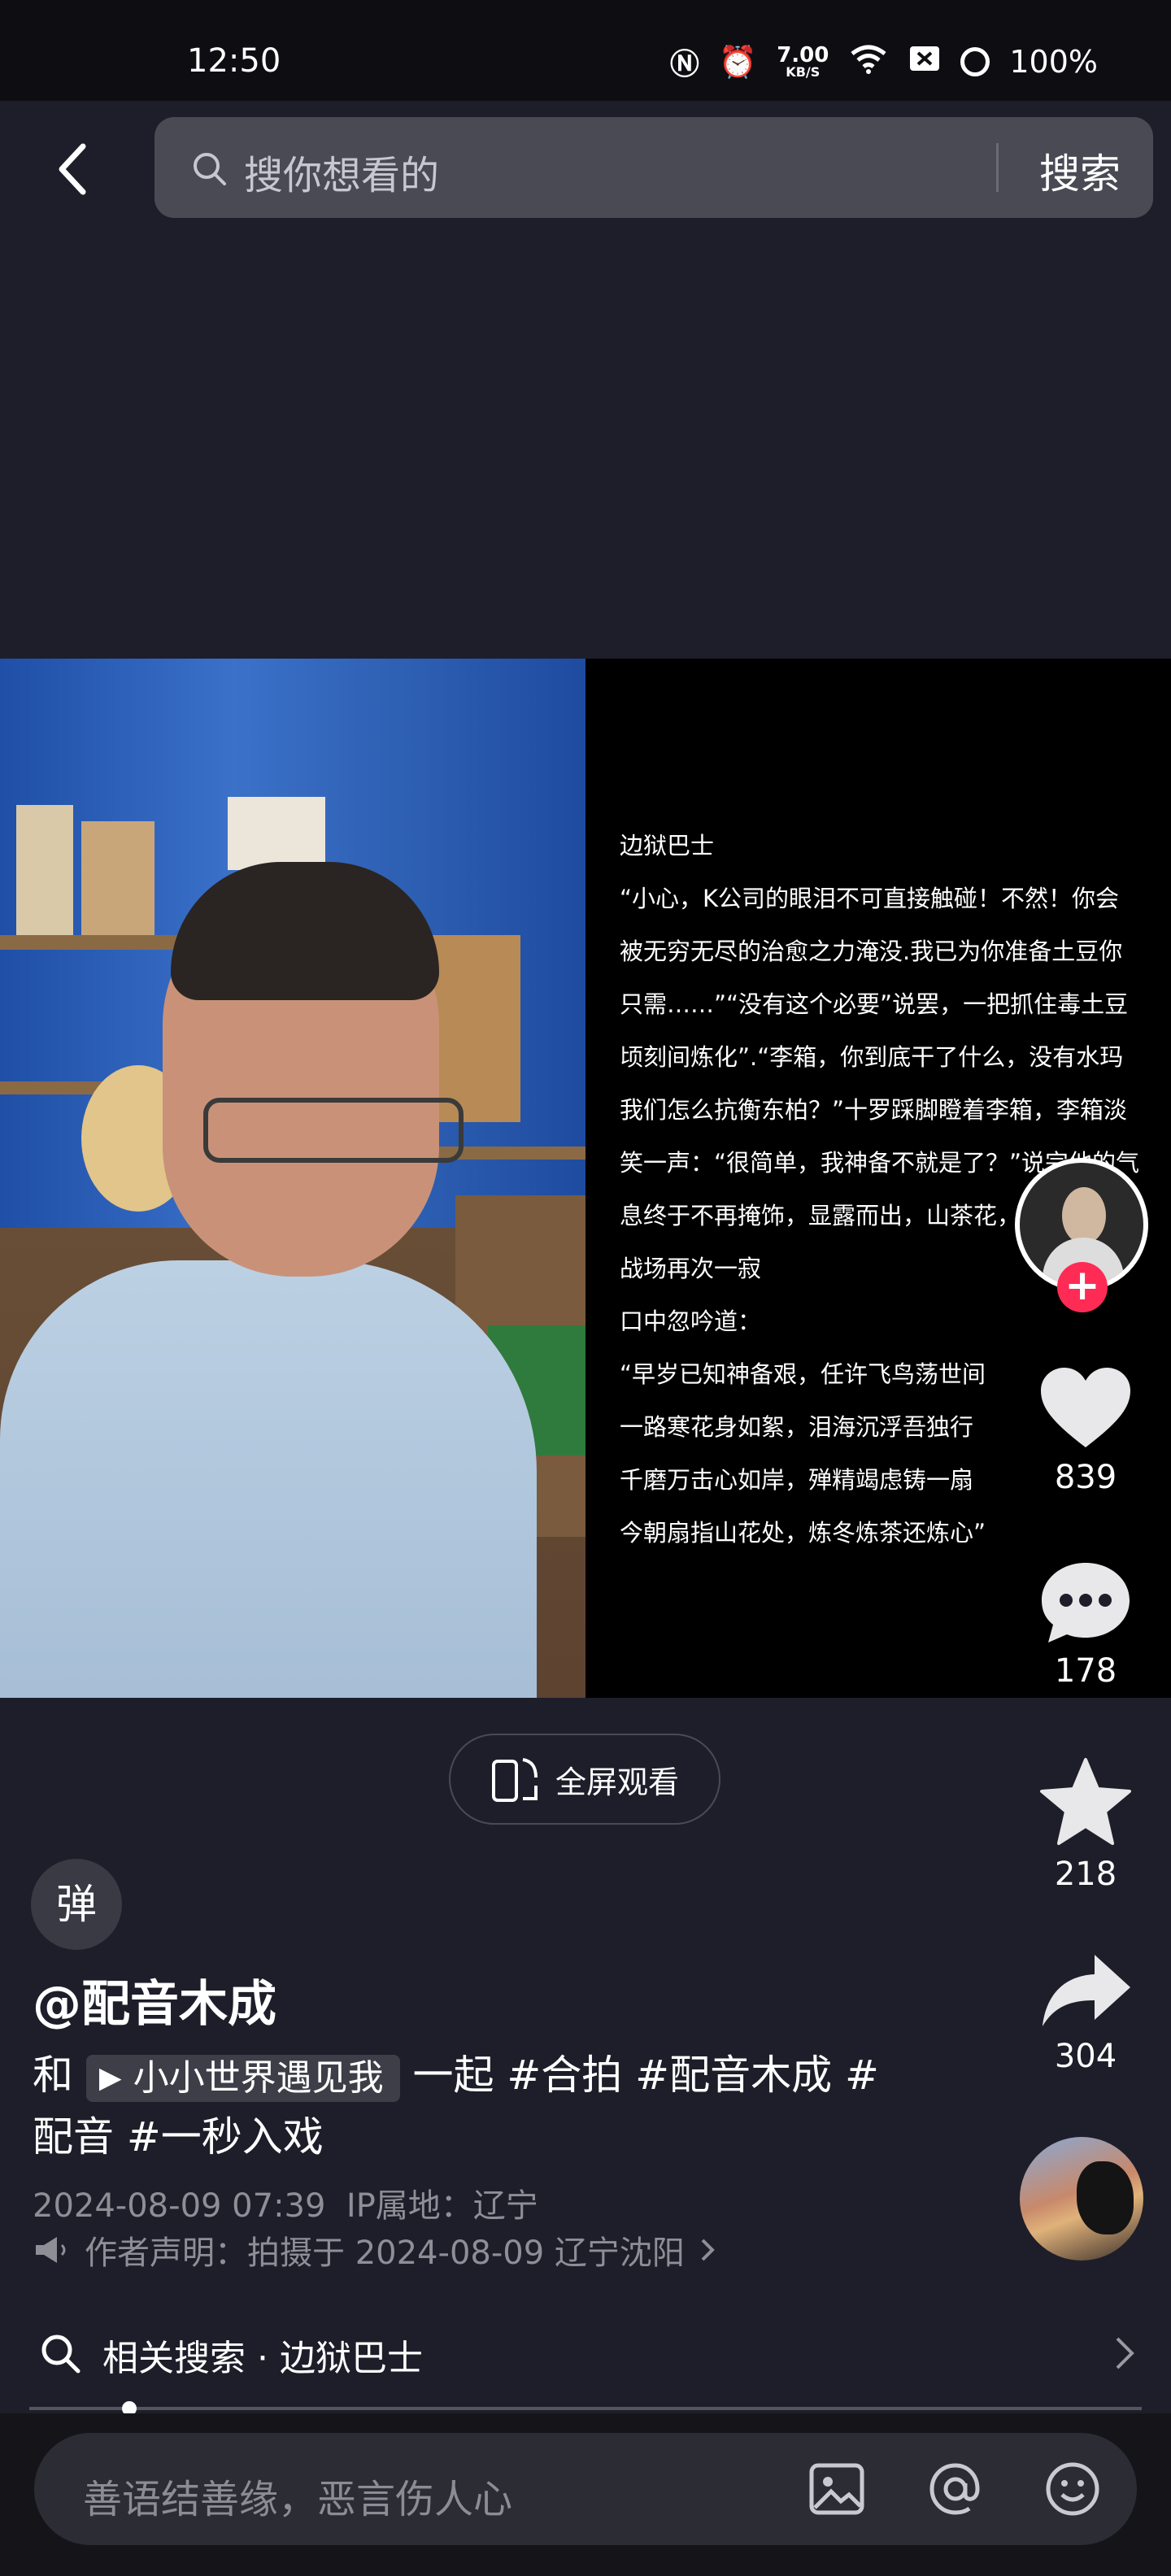 The height and width of the screenshot is (2576, 1171). What do you see at coordinates (803, 61) in the screenshot?
I see `net-speed: 7.00 KB/S` at bounding box center [803, 61].